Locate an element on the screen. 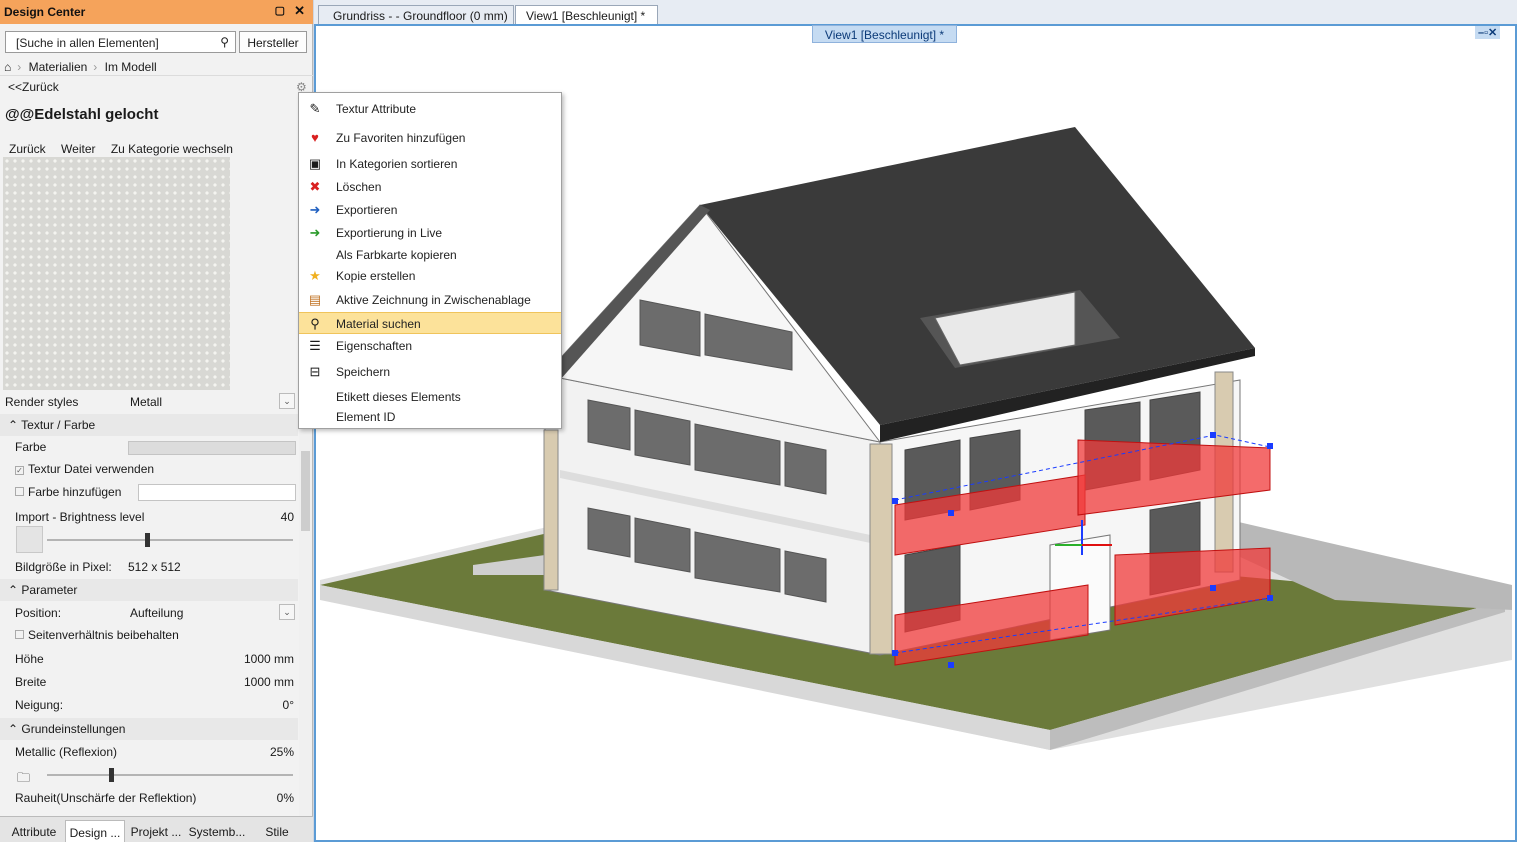 This screenshot has width=1517, height=842. position-row: Position: Aufteilung ⌄ is located at coordinates (149, 613).